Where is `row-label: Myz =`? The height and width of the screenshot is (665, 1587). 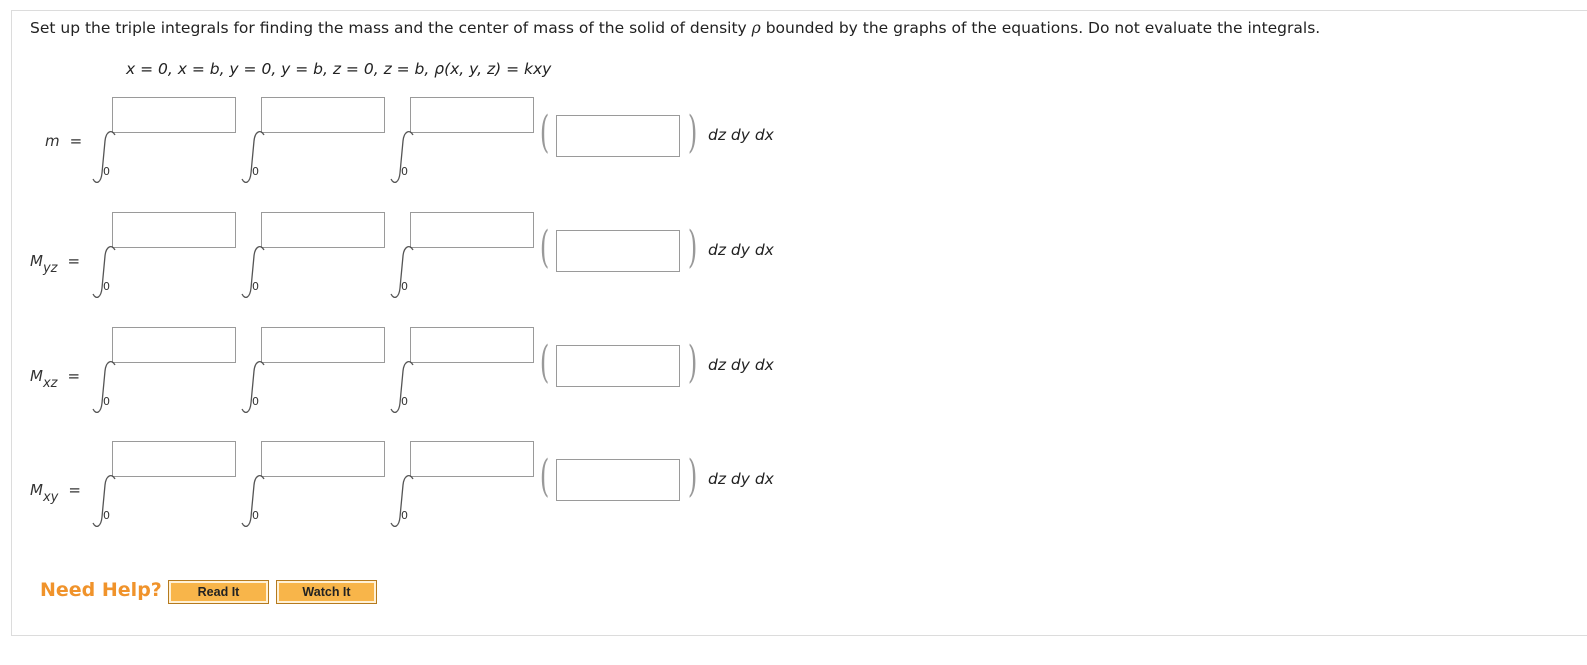
row-label: Myz = is located at coordinates (55, 264).